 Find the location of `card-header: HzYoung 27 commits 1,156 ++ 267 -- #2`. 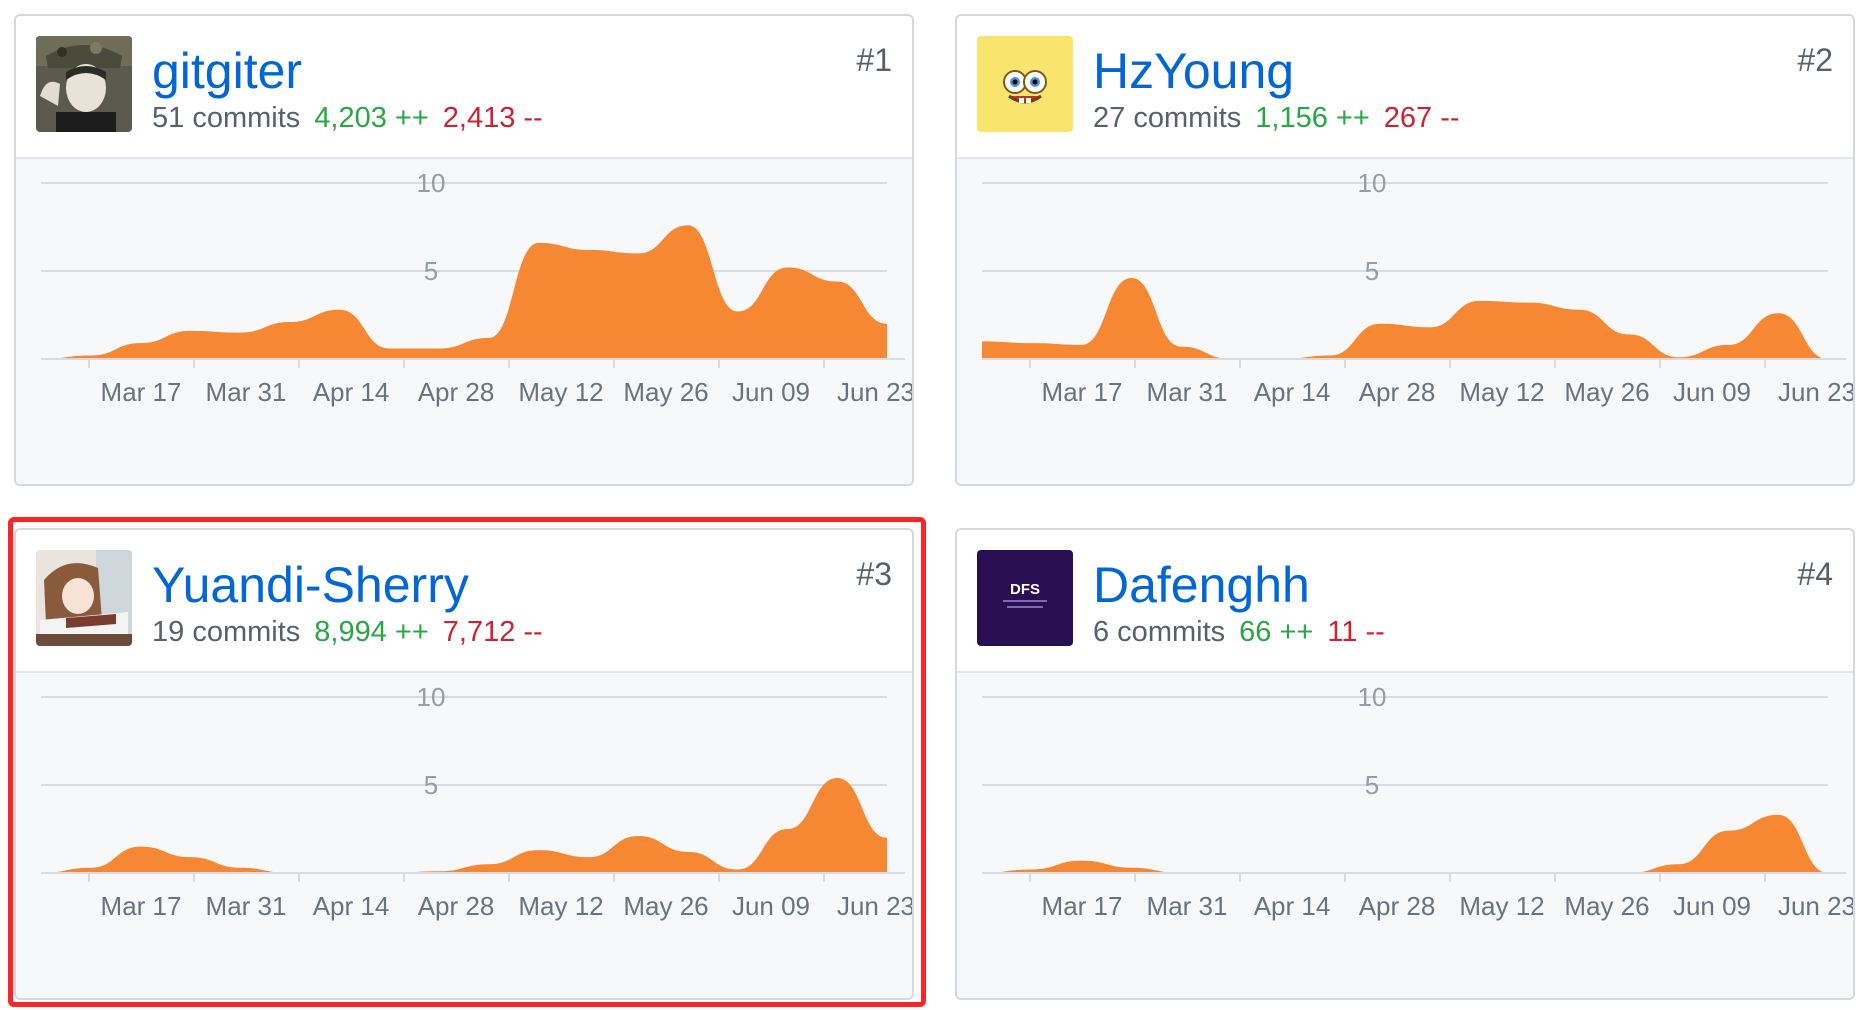

card-header: HzYoung 27 commits 1,156 ++ 267 -- #2 is located at coordinates (1405, 86).